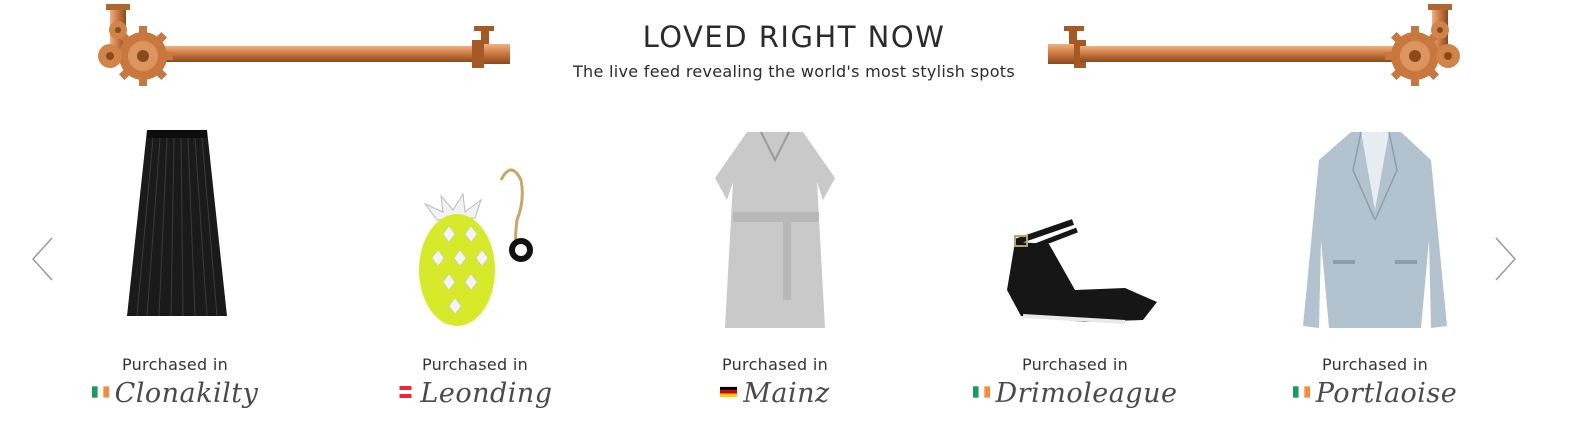  What do you see at coordinates (786, 393) in the screenshot?
I see `city-name: Mainz` at bounding box center [786, 393].